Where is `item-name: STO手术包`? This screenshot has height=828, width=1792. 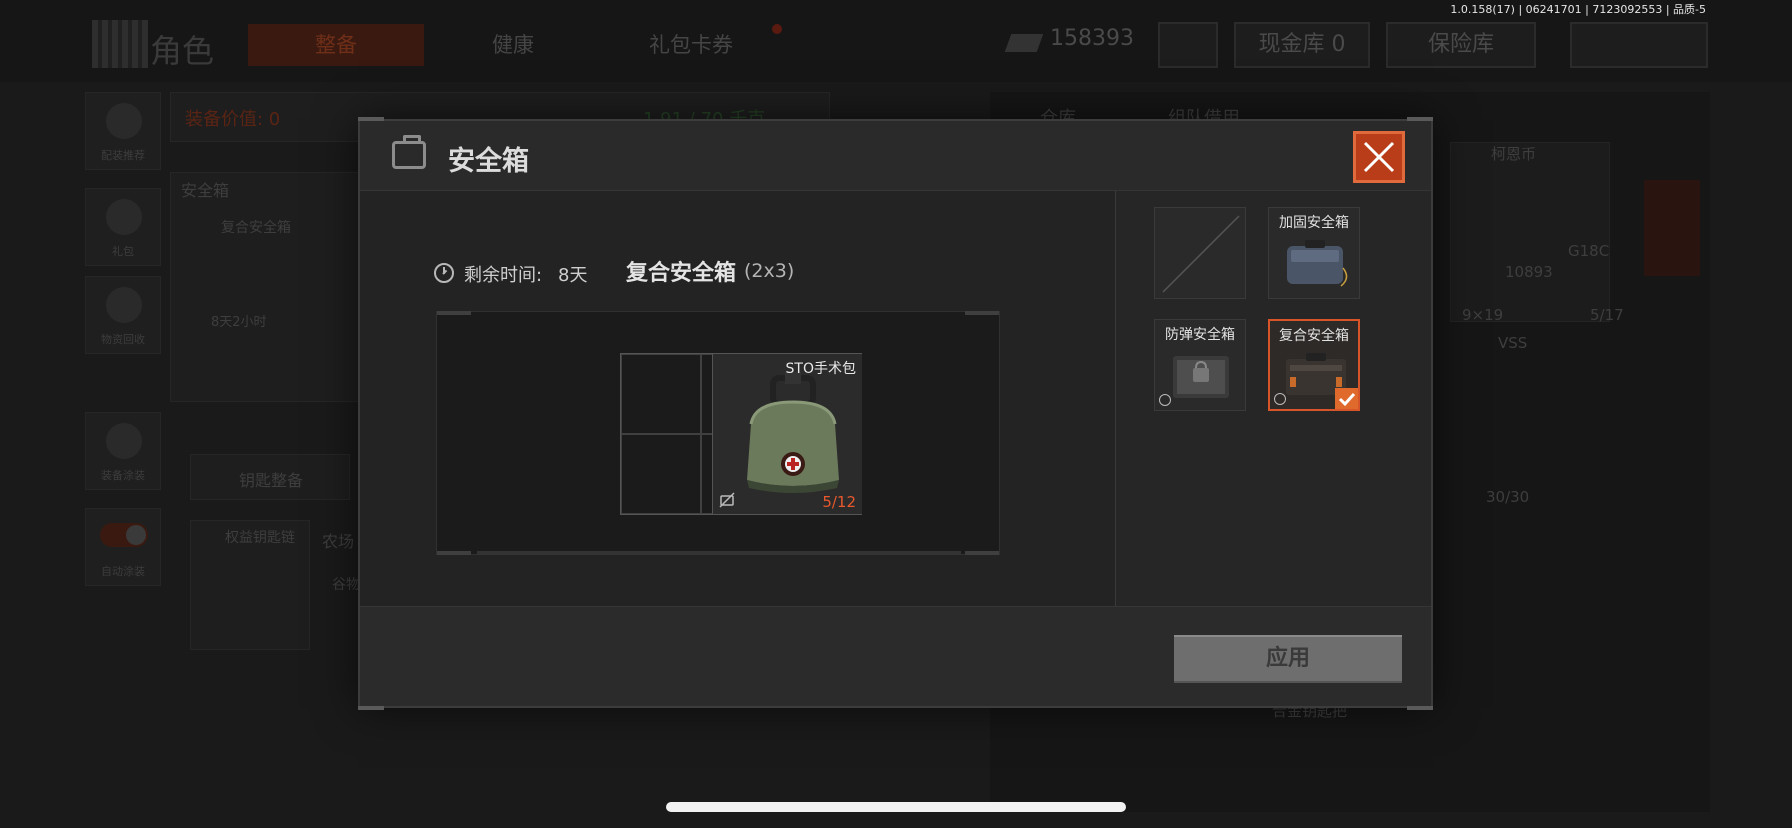 item-name: STO手术包 is located at coordinates (820, 369).